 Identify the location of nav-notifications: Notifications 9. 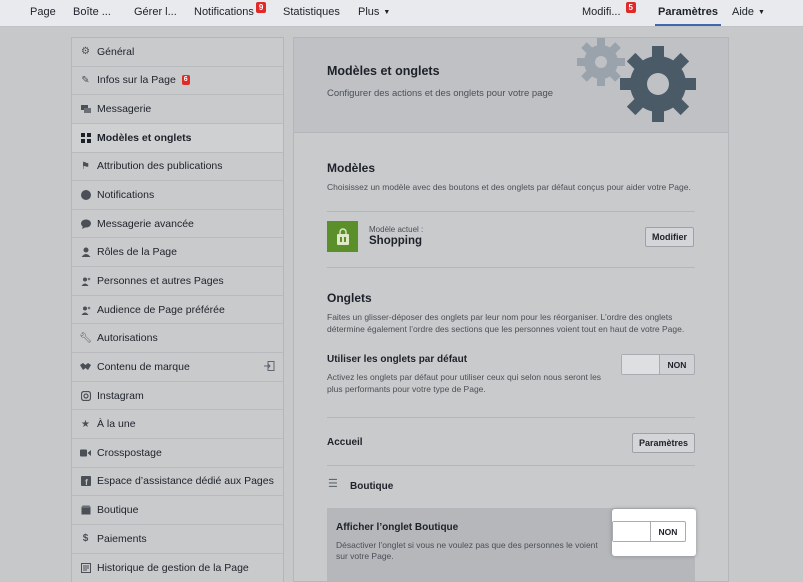
(230, 13).